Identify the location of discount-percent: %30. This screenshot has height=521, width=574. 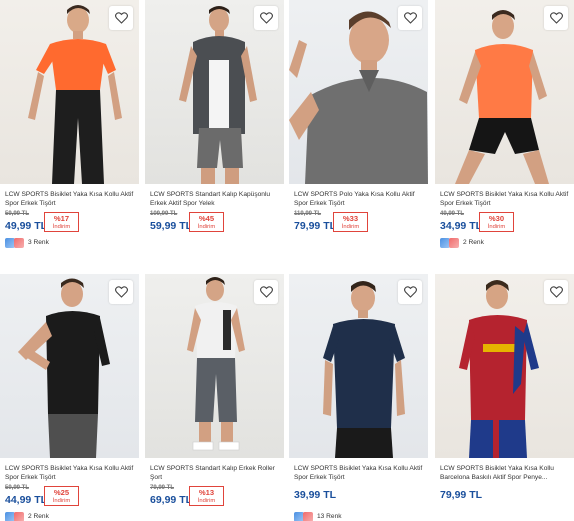
(496, 218).